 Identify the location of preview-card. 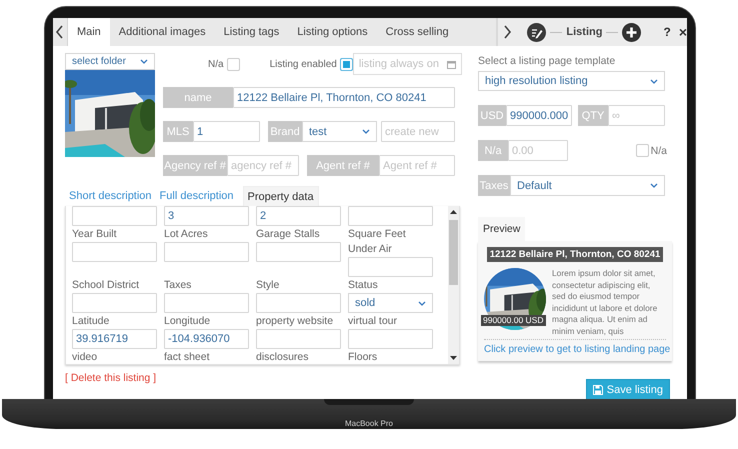
(575, 301).